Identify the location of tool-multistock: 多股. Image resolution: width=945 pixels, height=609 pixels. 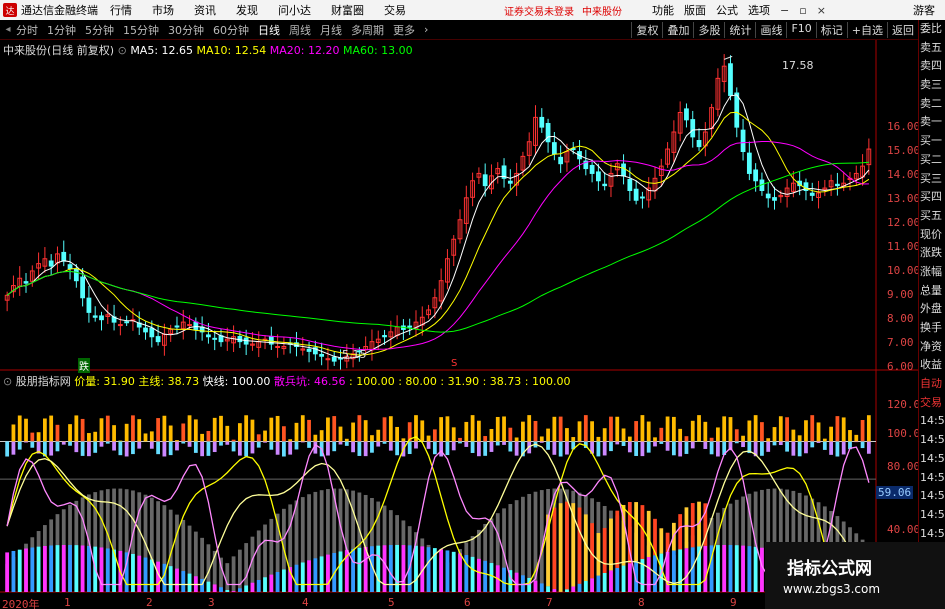
(708, 29).